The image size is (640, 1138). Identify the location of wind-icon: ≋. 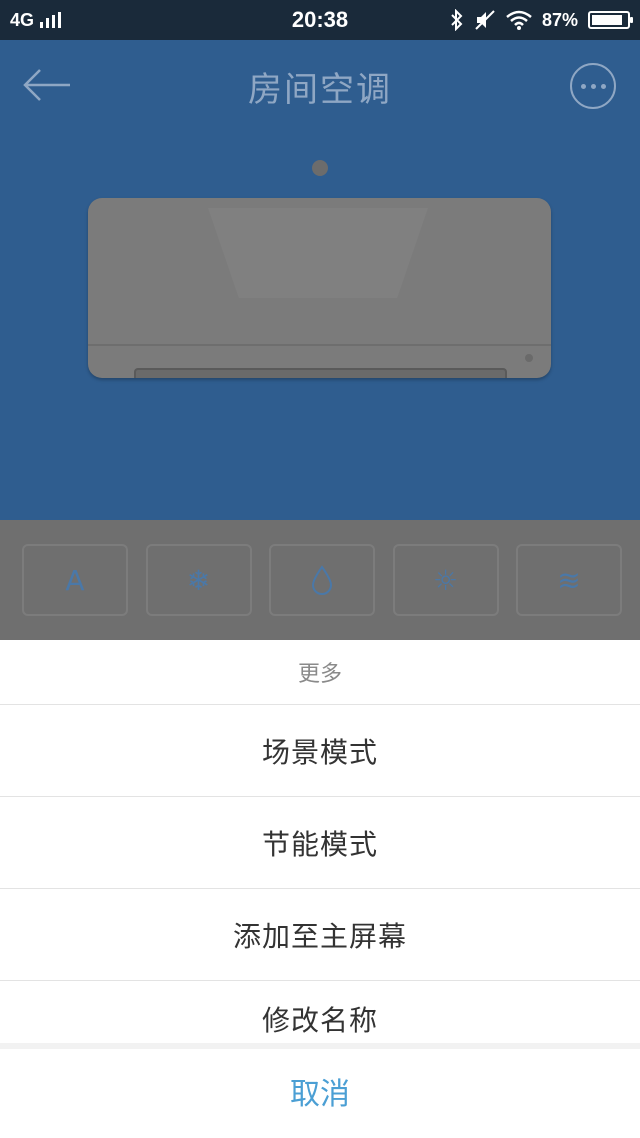
(569, 580).